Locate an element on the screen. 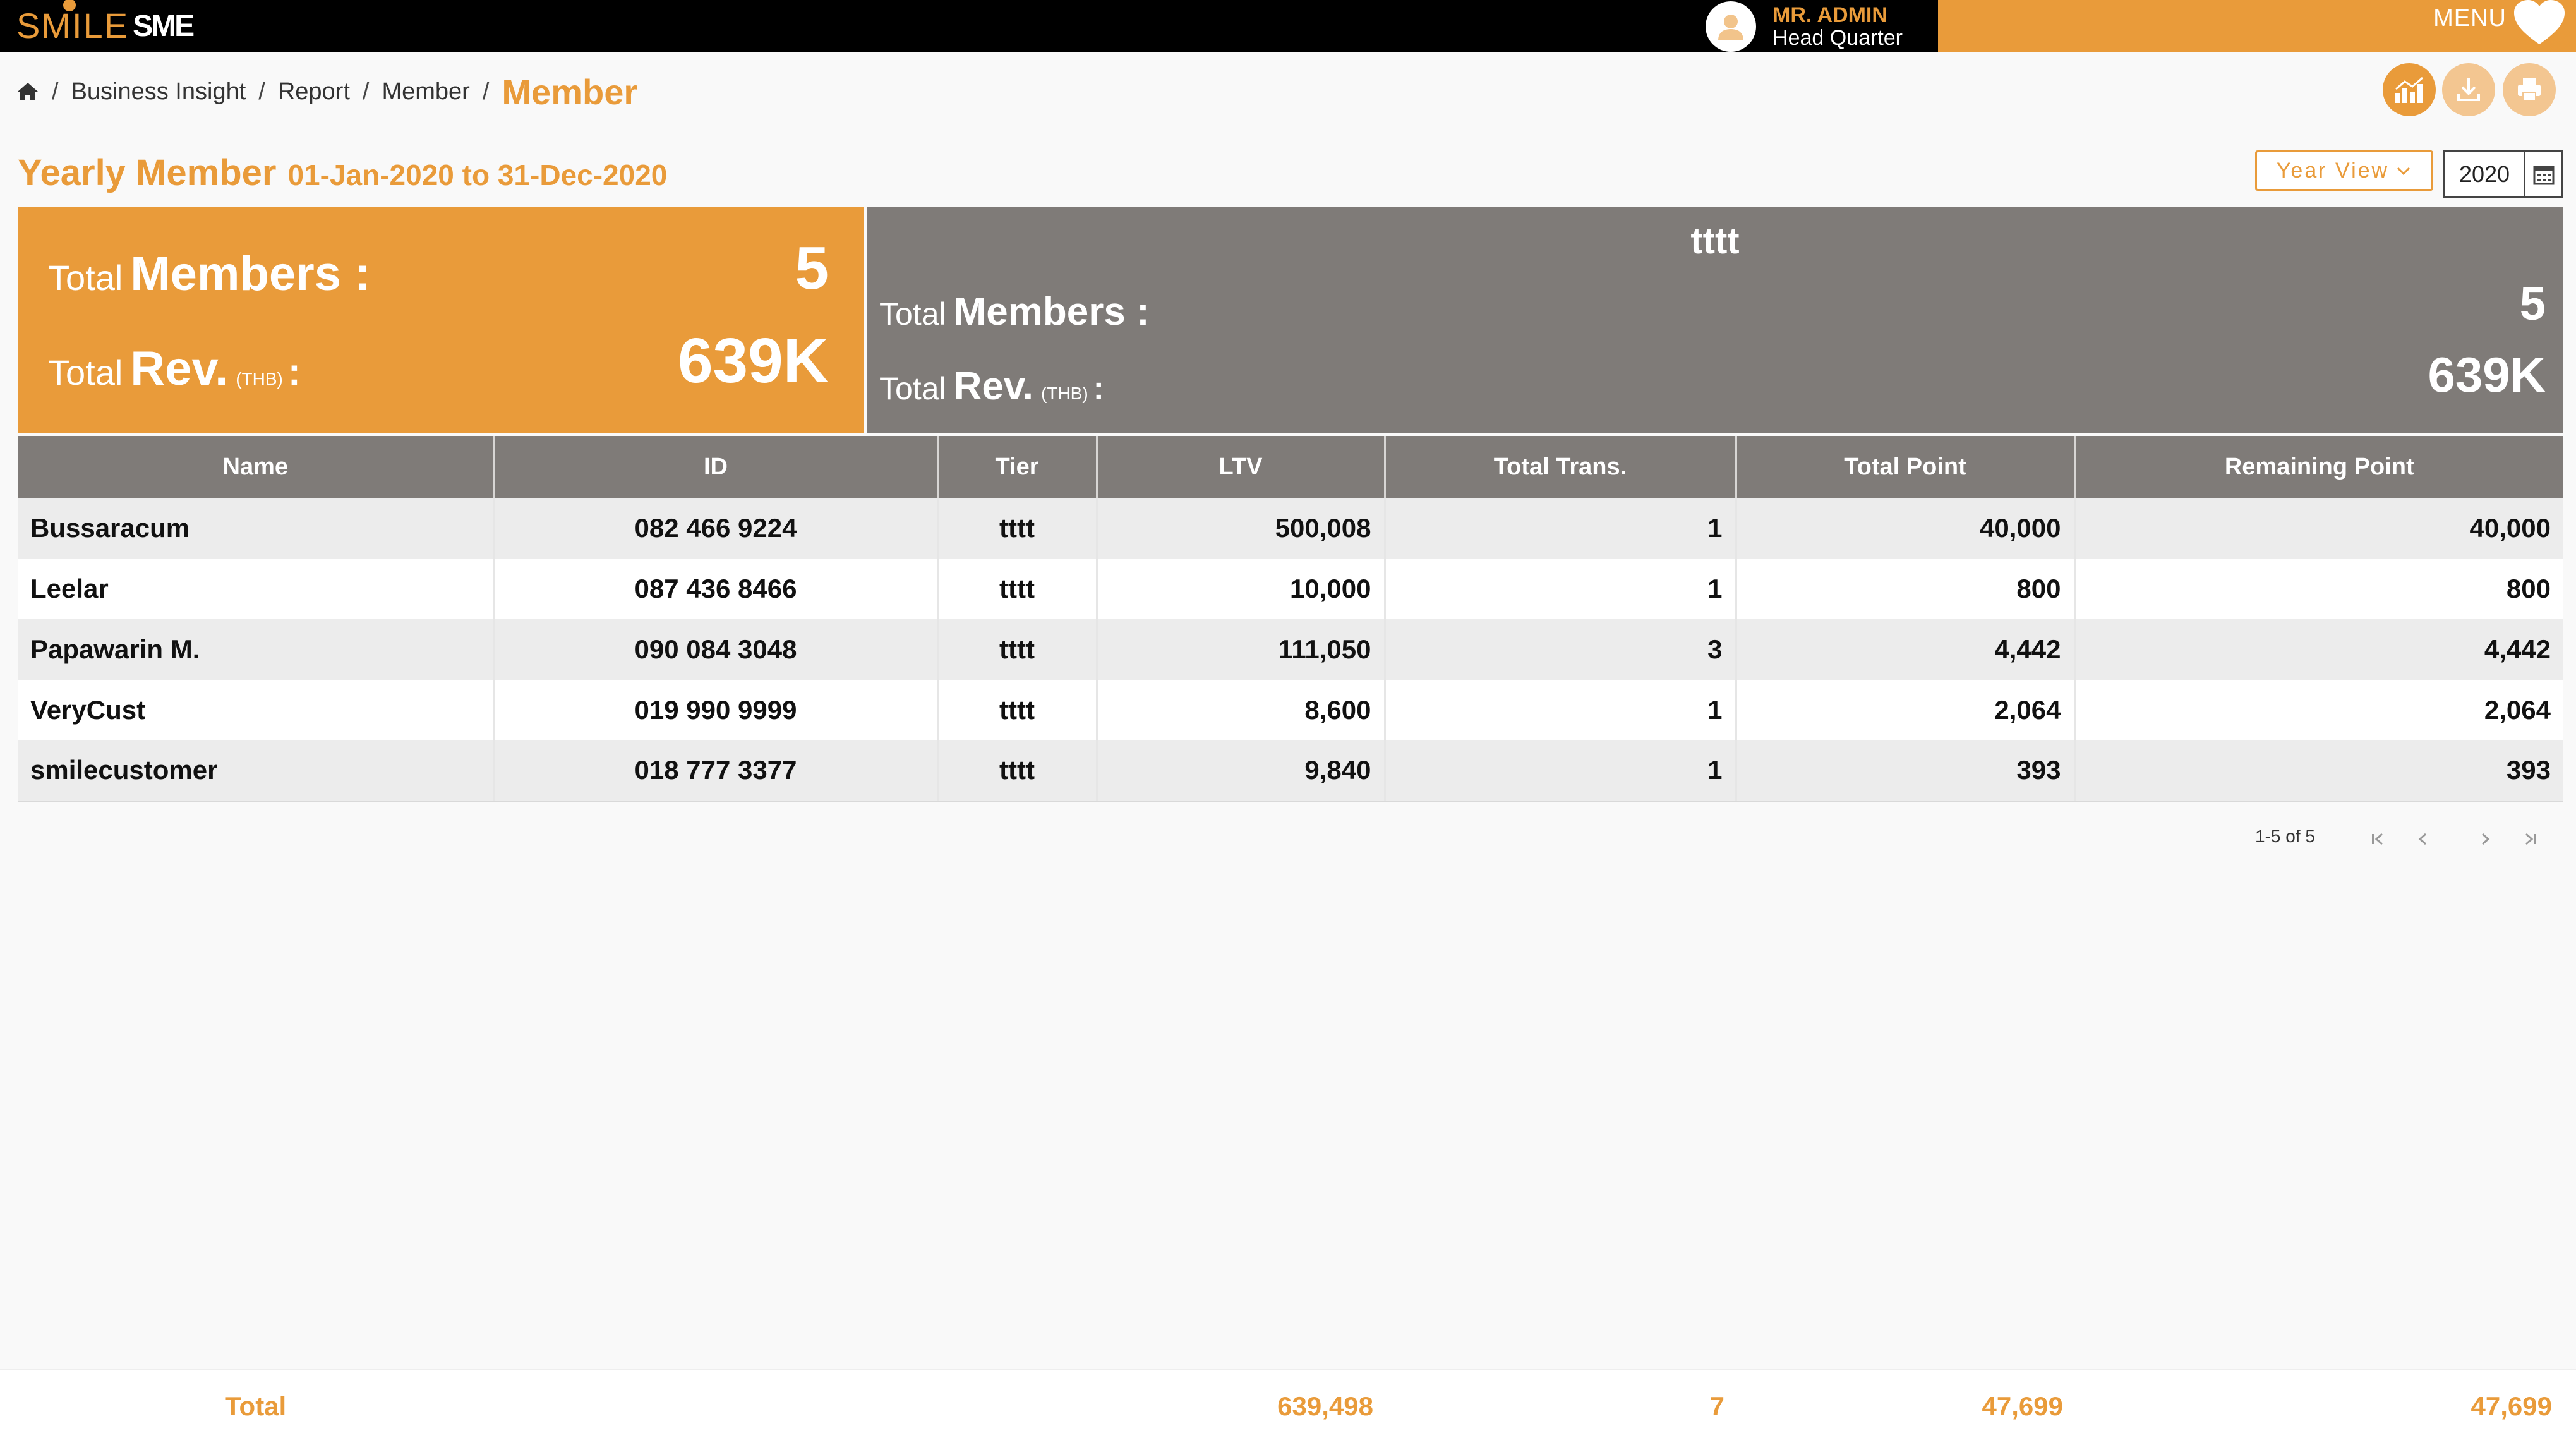 The image size is (2576, 1438). chart-button is located at coordinates (2409, 89).